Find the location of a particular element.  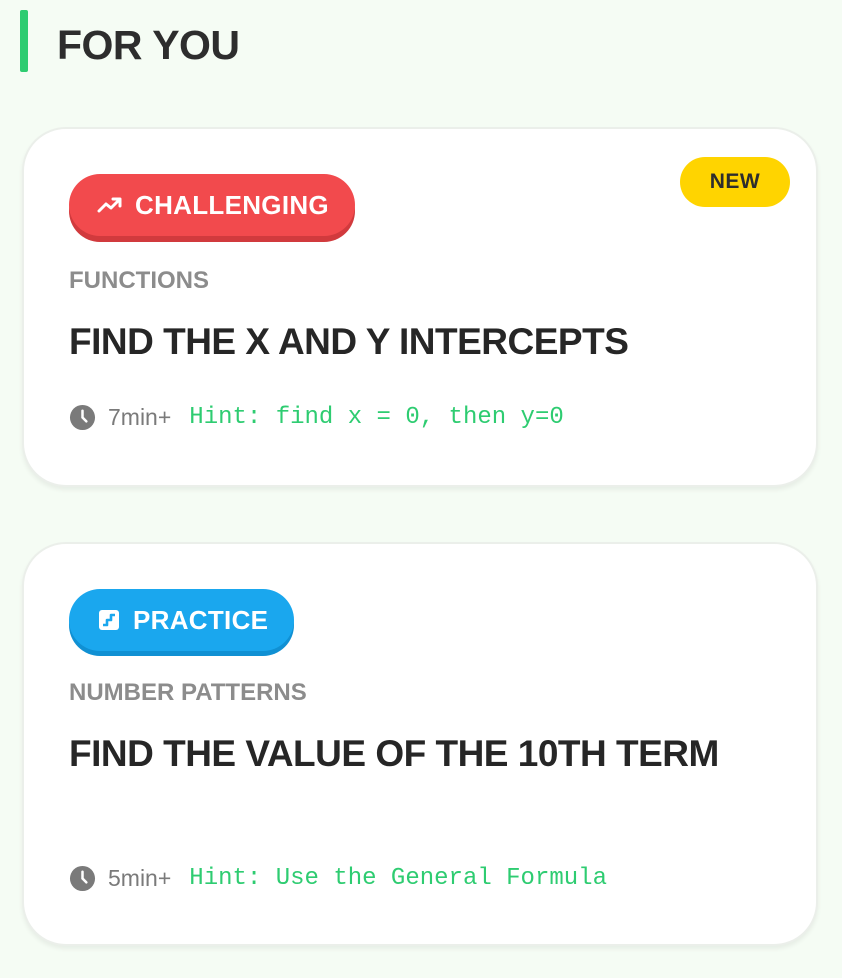

duration-label: 5min+ is located at coordinates (140, 877).